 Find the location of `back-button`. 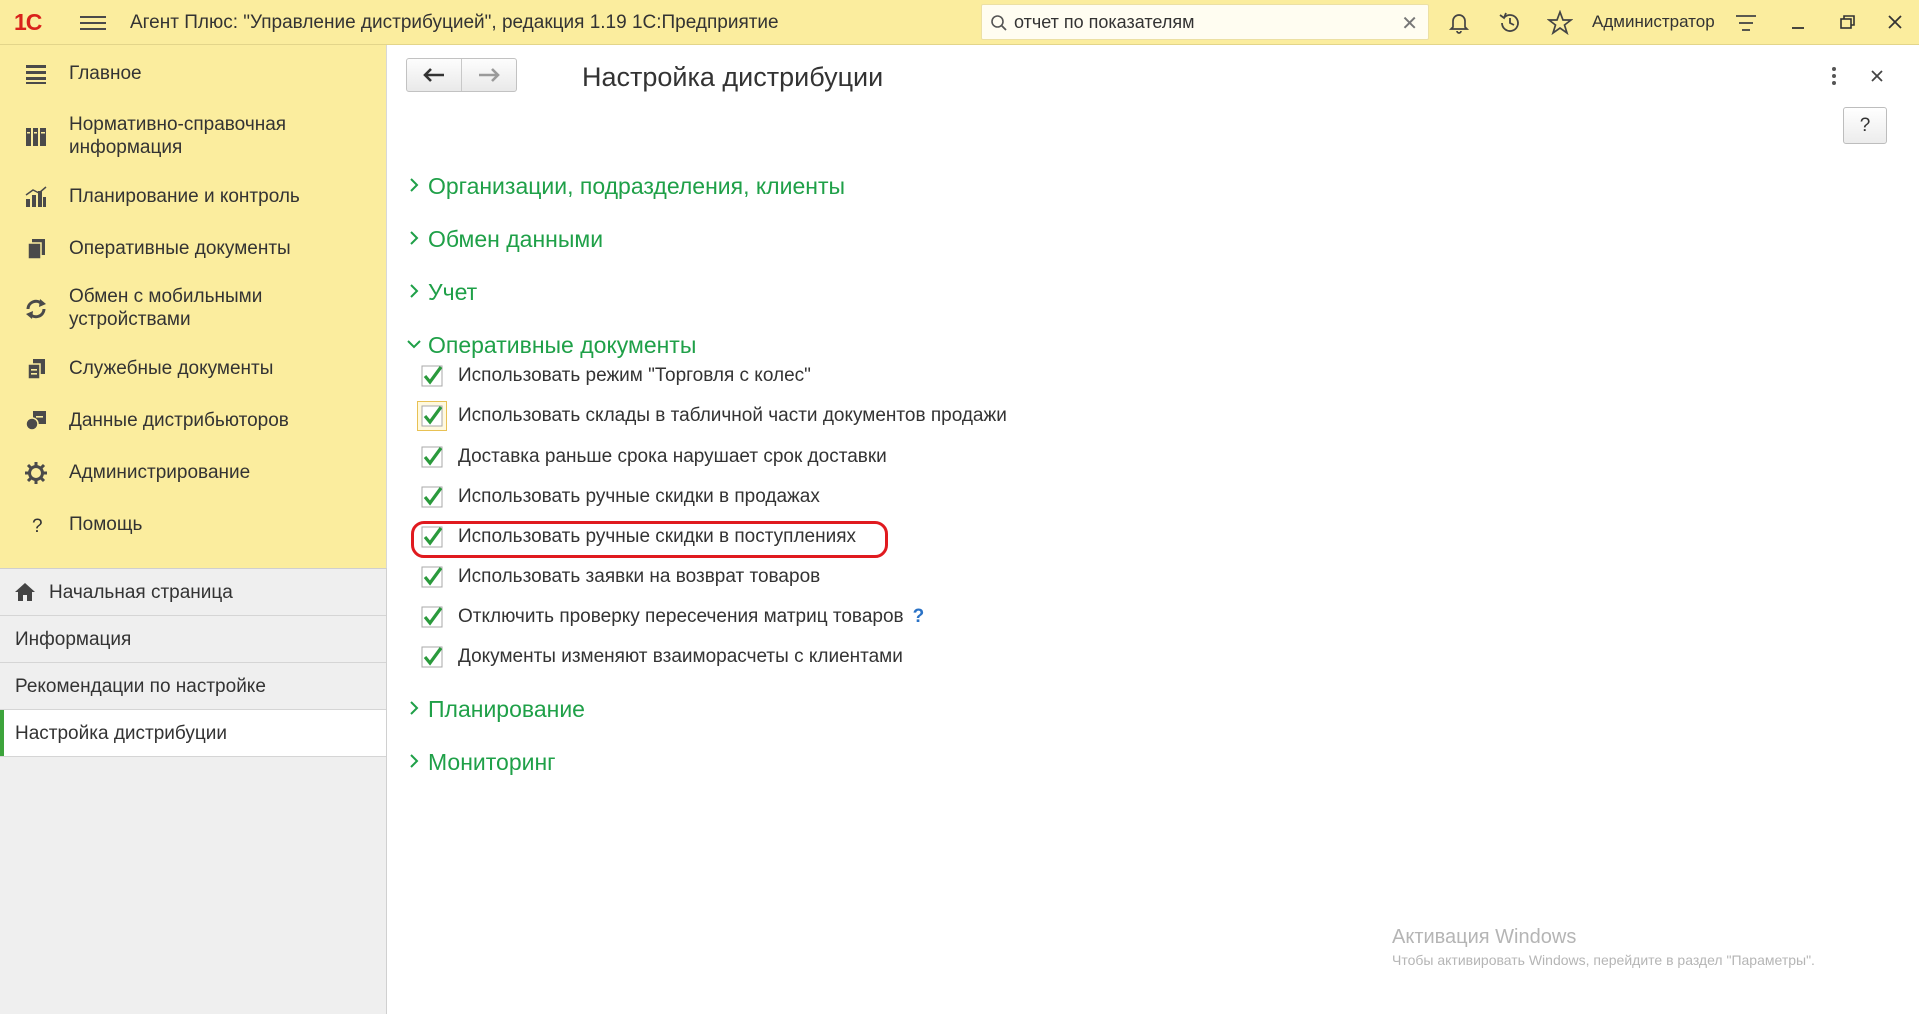

back-button is located at coordinates (434, 75).